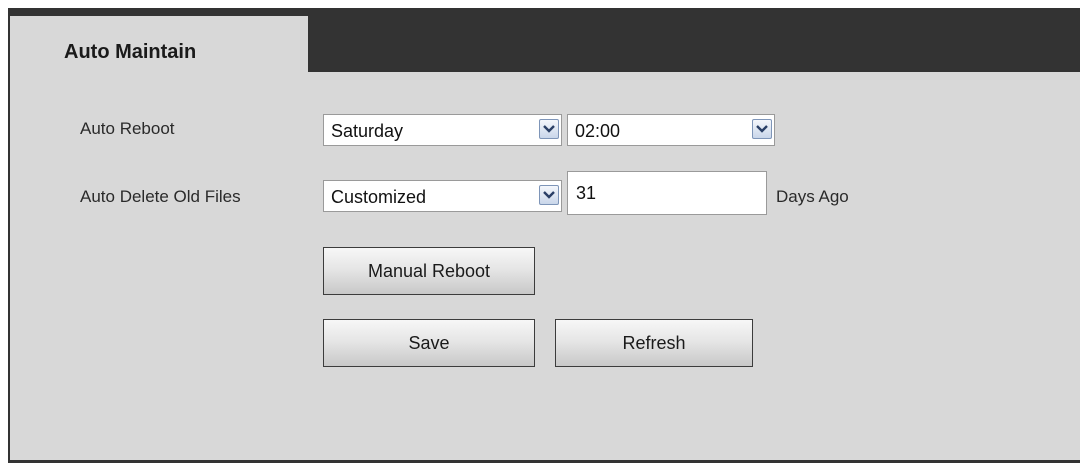 This screenshot has height=465, width=1080. What do you see at coordinates (367, 131) in the screenshot?
I see `auto-reboot-day-value: Saturday` at bounding box center [367, 131].